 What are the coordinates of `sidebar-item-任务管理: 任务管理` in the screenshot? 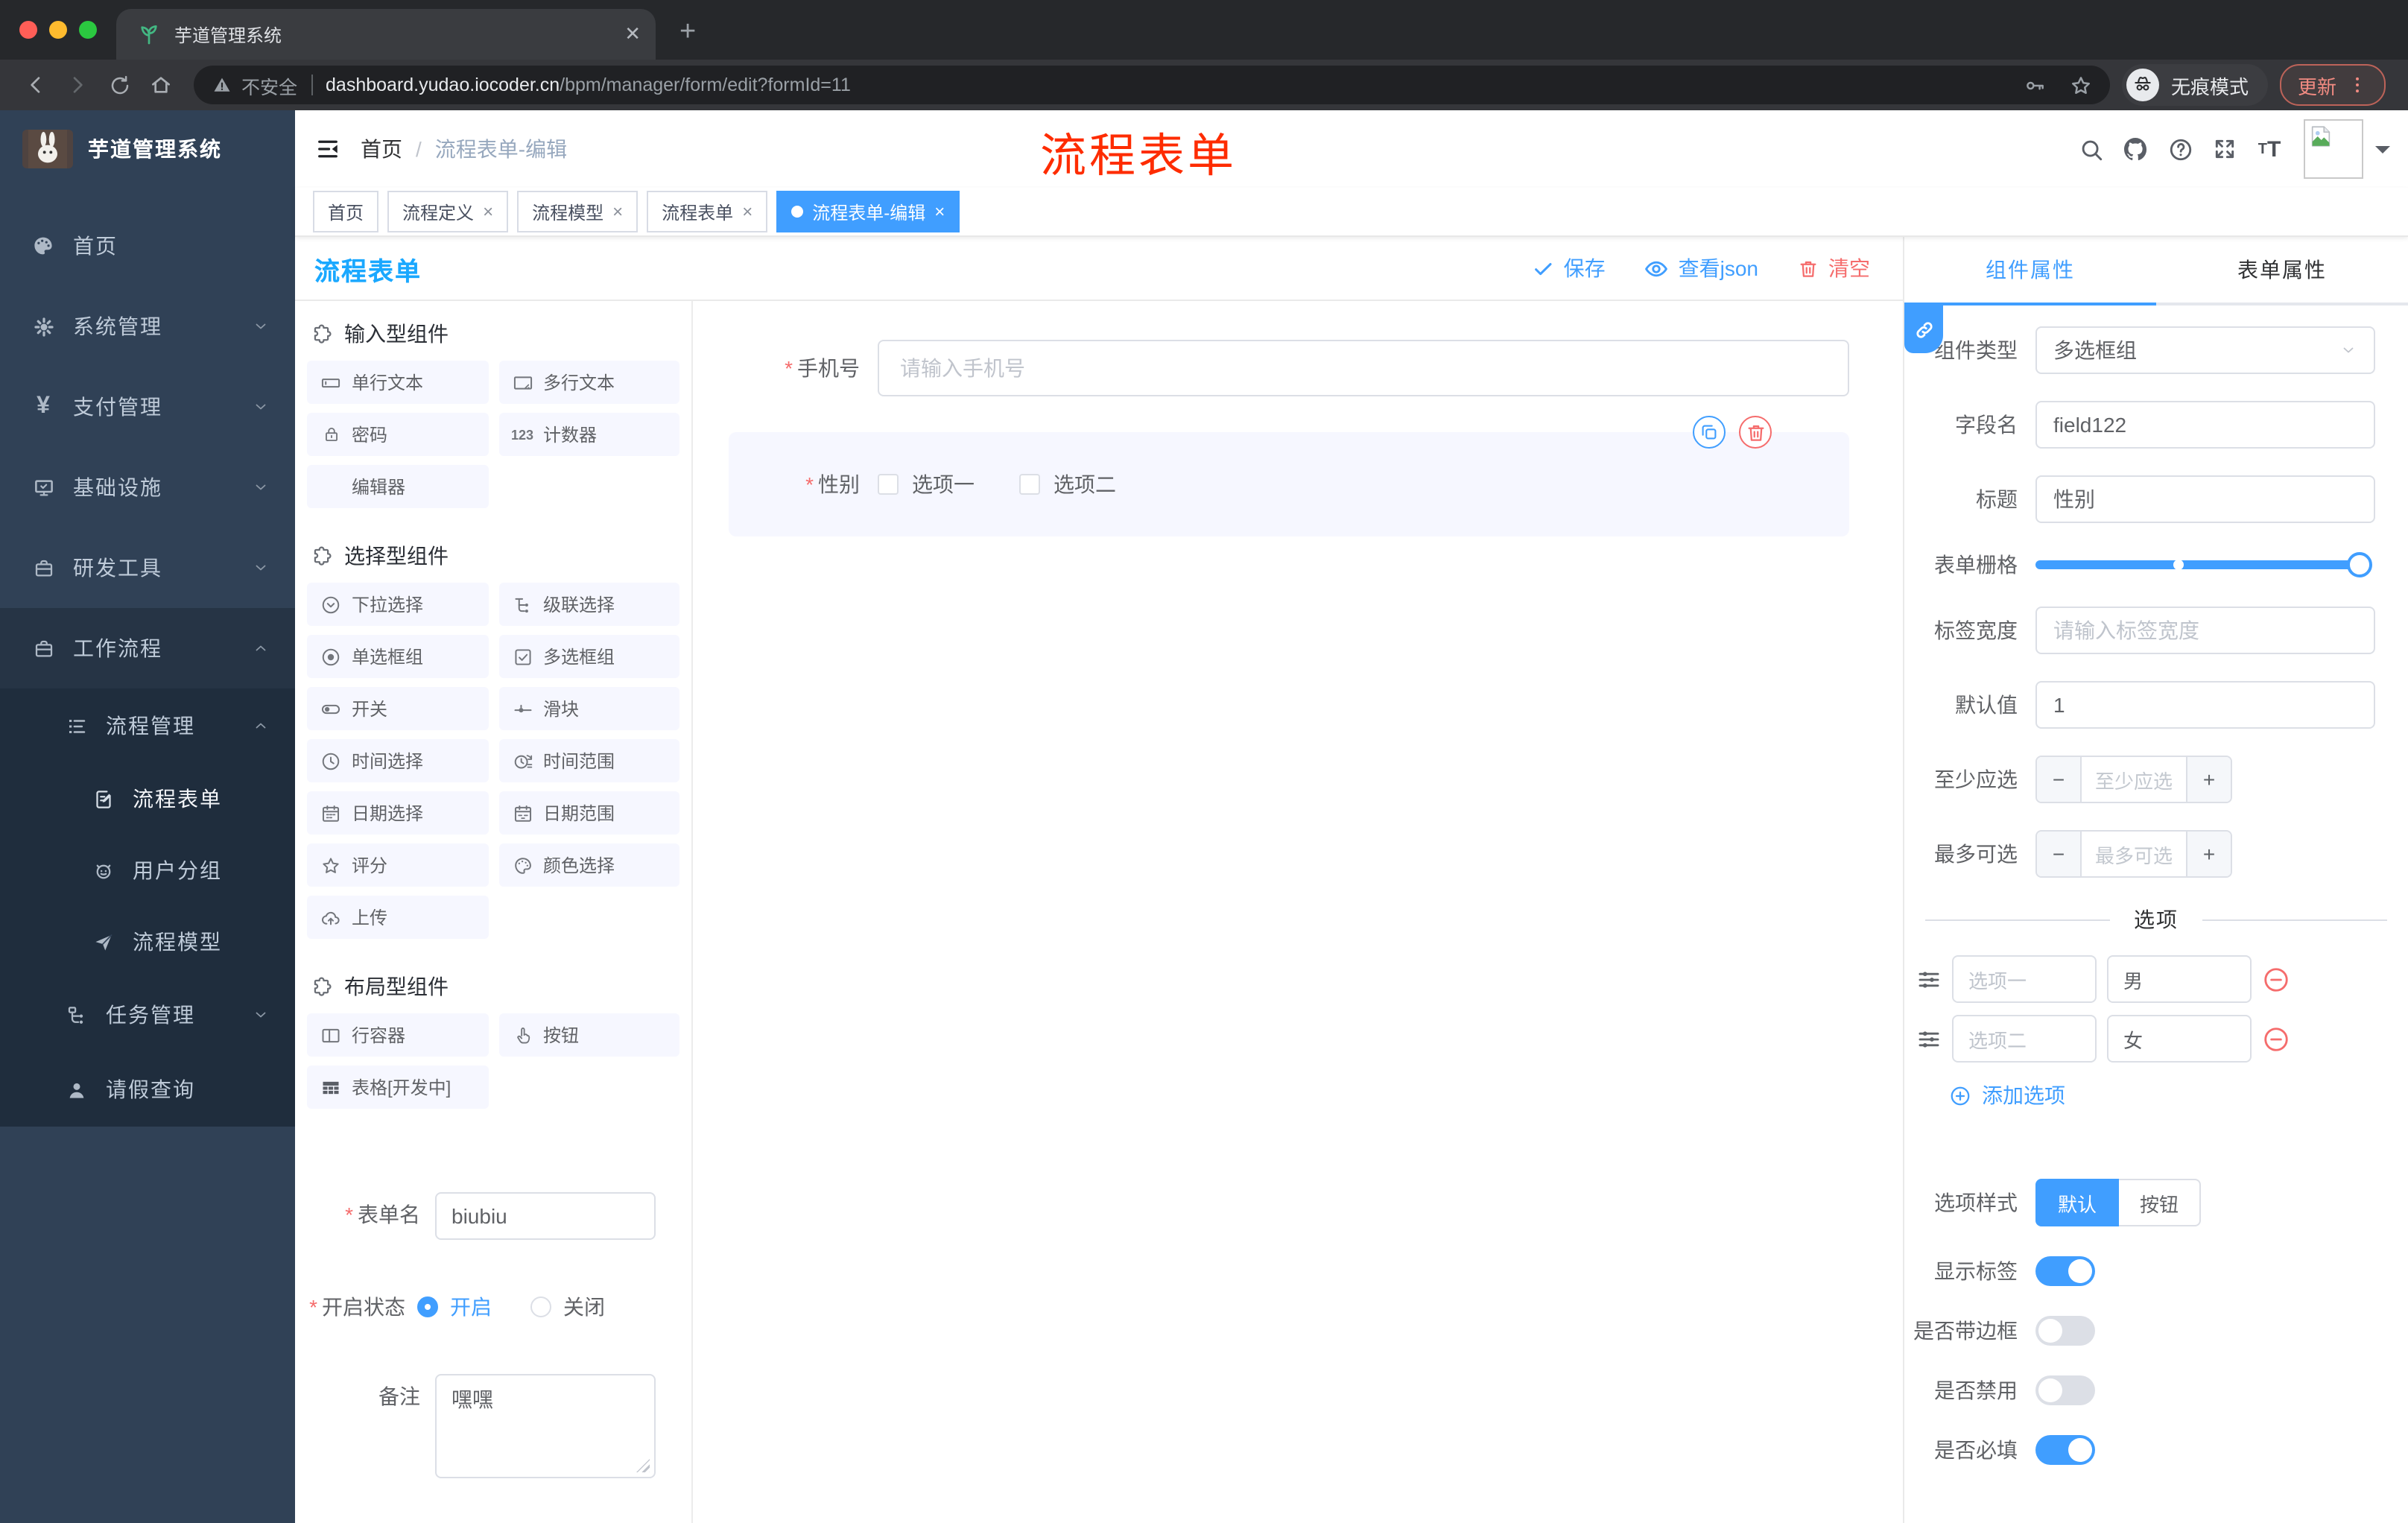 It's located at (147, 1015).